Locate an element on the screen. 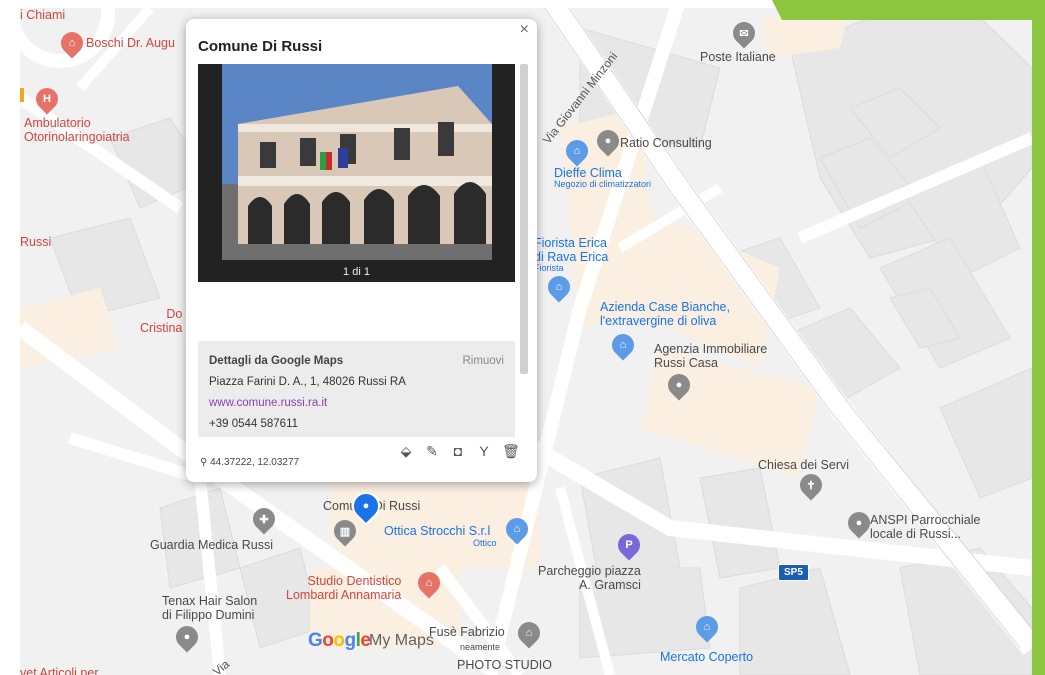  decorative-green-bar is located at coordinates (1038, 337).